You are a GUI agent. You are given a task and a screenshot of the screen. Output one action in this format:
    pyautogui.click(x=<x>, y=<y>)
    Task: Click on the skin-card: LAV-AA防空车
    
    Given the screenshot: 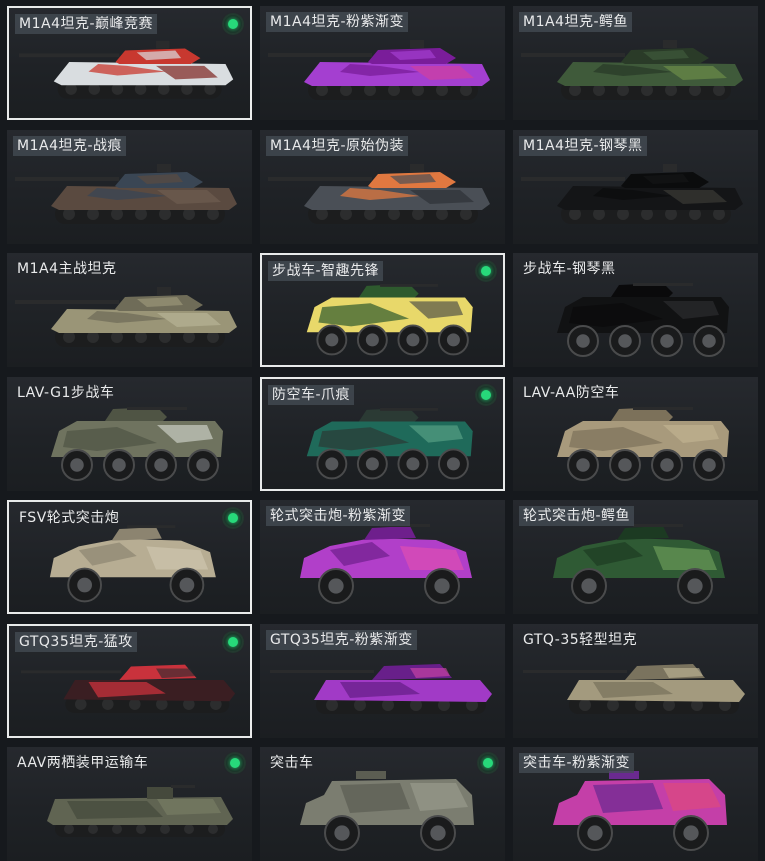 What is the action you would take?
    pyautogui.click(x=635, y=433)
    